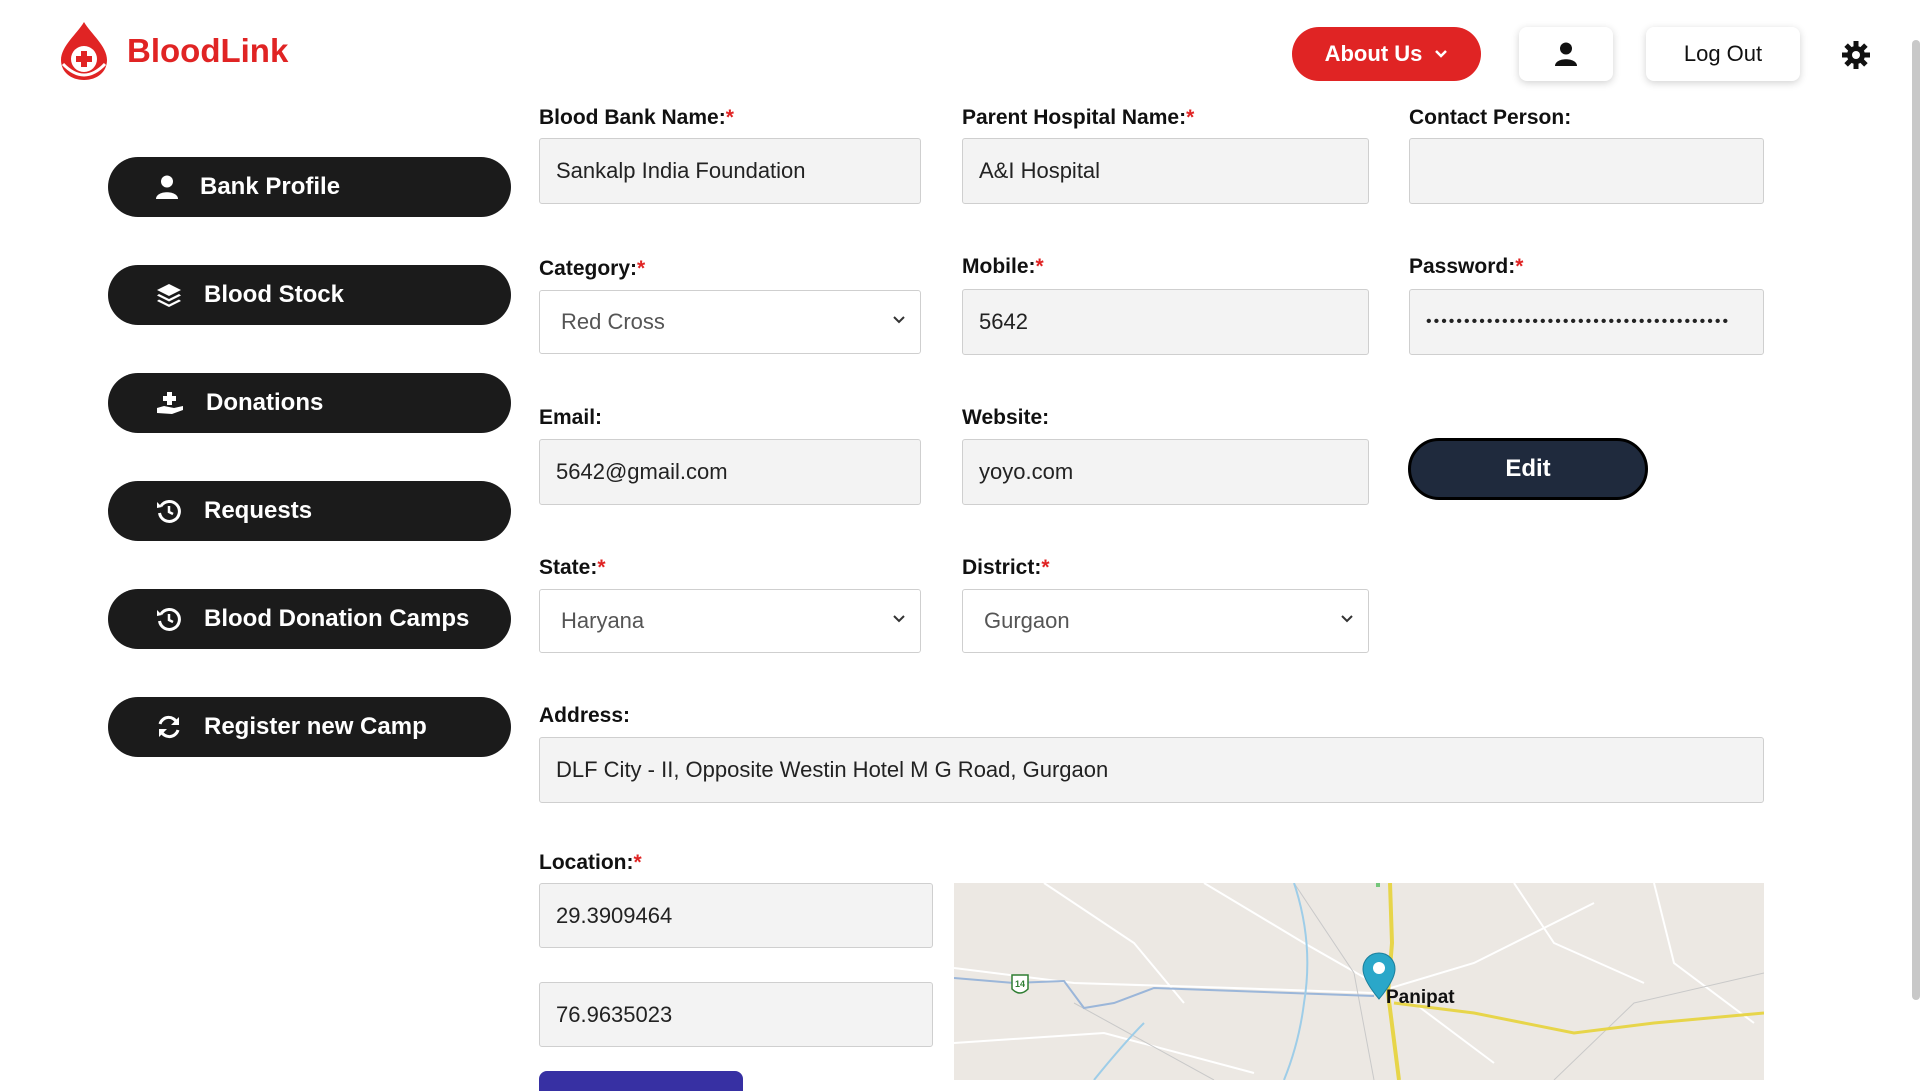 This screenshot has width=1920, height=1091. What do you see at coordinates (1165, 322) in the screenshot?
I see `mobile-field: 5642` at bounding box center [1165, 322].